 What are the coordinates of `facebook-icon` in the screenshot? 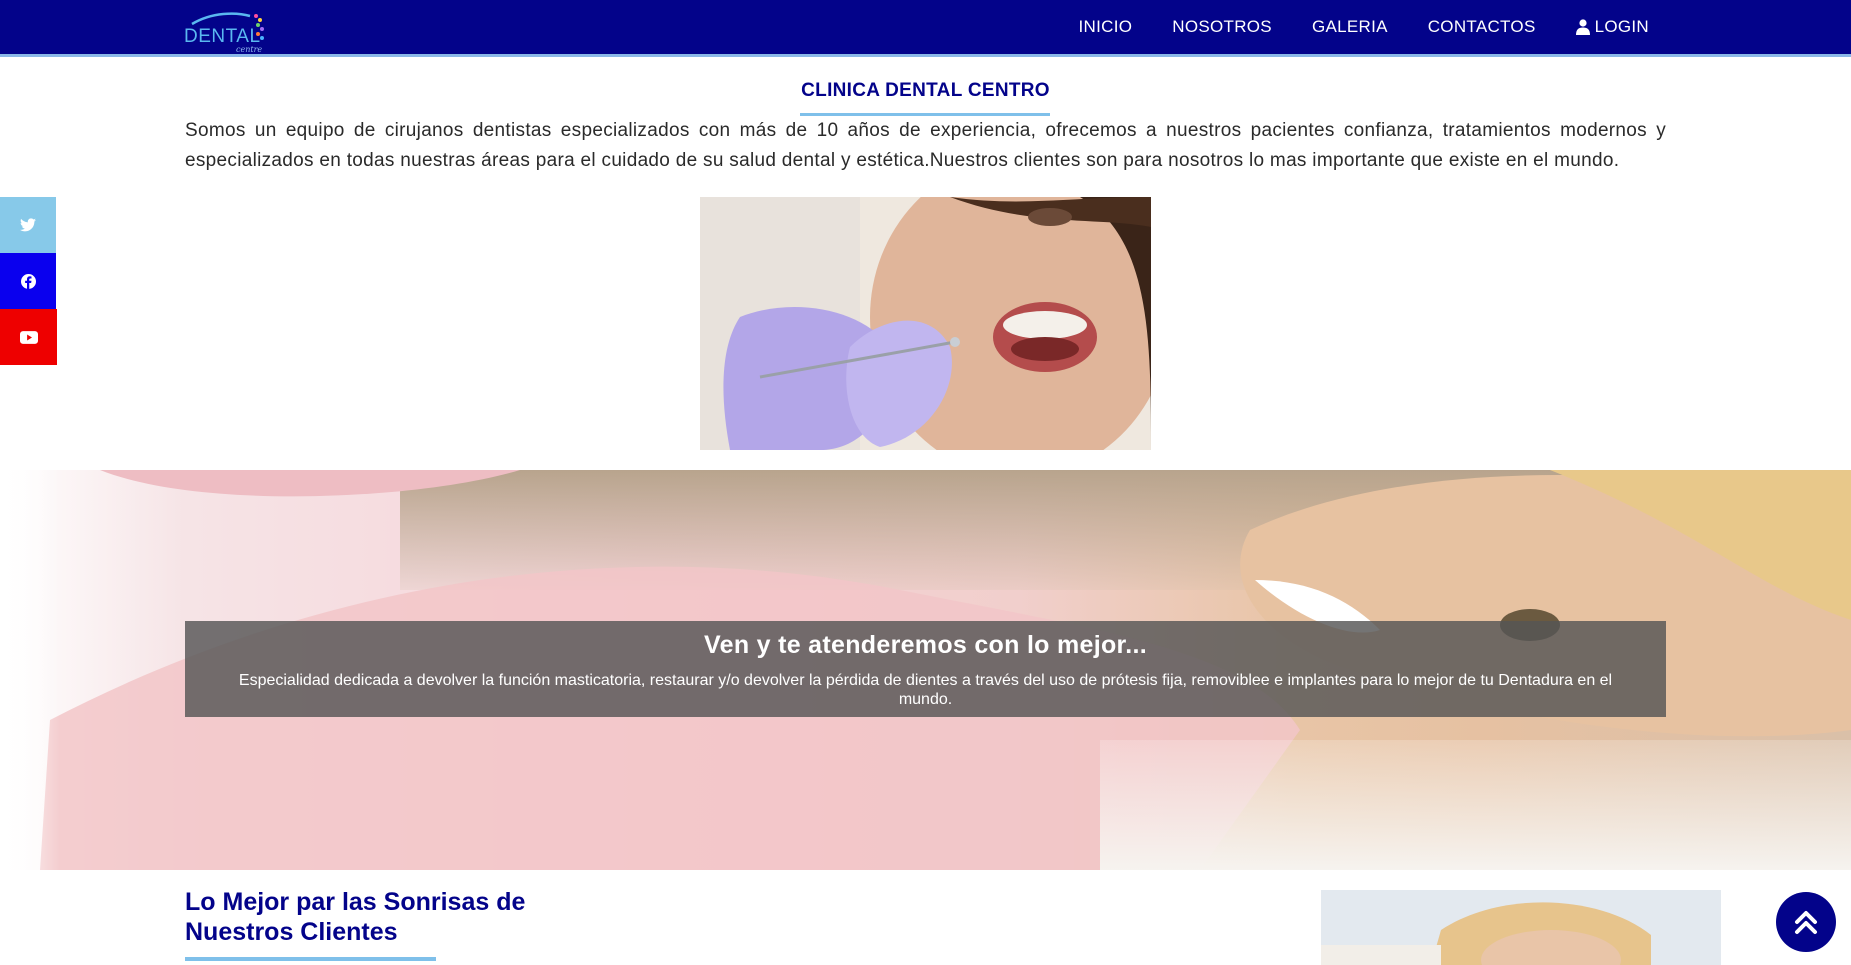 It's located at (28, 281).